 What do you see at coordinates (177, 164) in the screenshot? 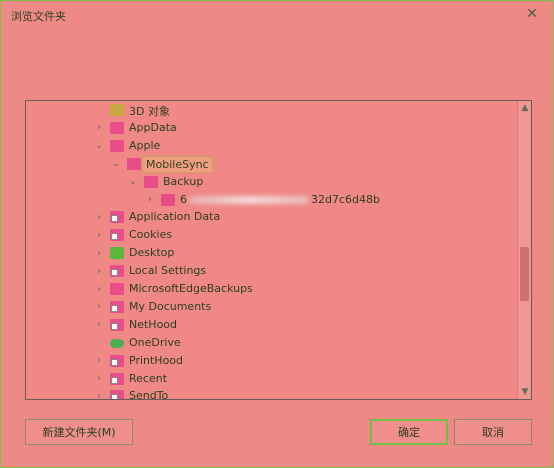
I see `tree-row-label: MobileSync` at bounding box center [177, 164].